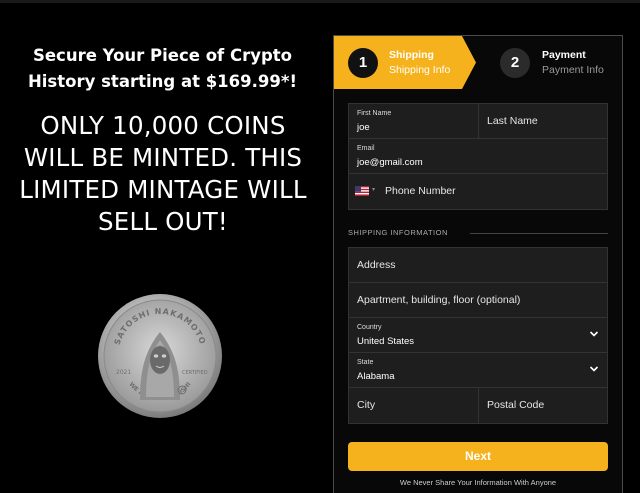  Describe the element at coordinates (492, 191) in the screenshot. I see `phone-field: Phone Number` at that location.